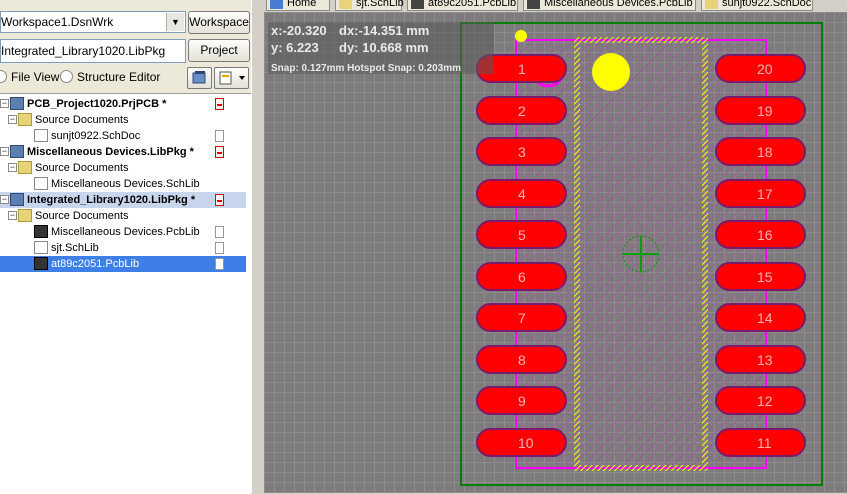  I want to click on pad: 19, so click(760, 110).